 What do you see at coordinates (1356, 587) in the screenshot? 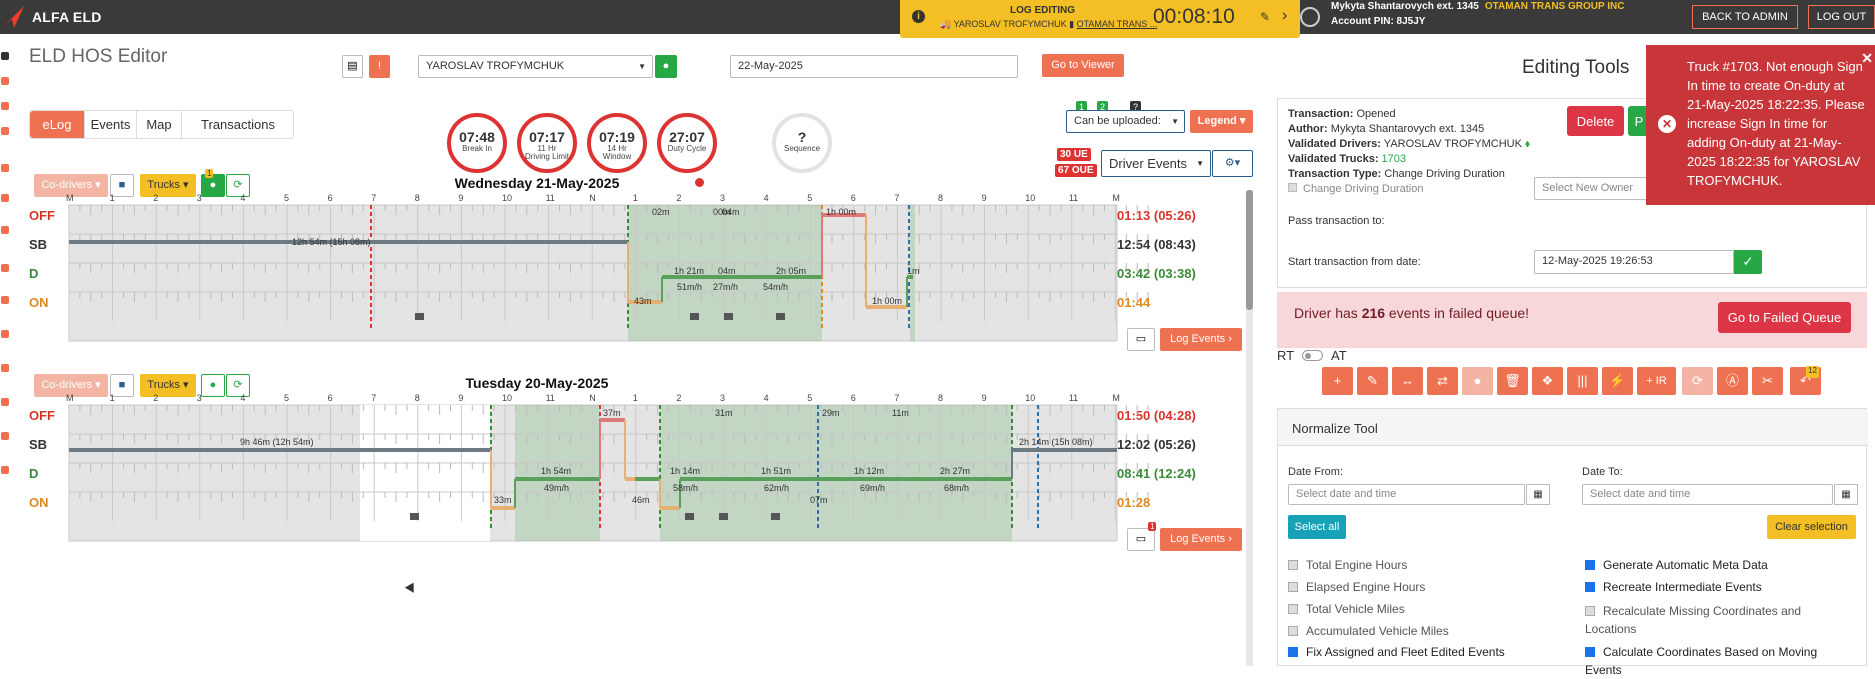
I see `option-elapsed-engine-hours: Elapsed Engine Hours` at bounding box center [1356, 587].